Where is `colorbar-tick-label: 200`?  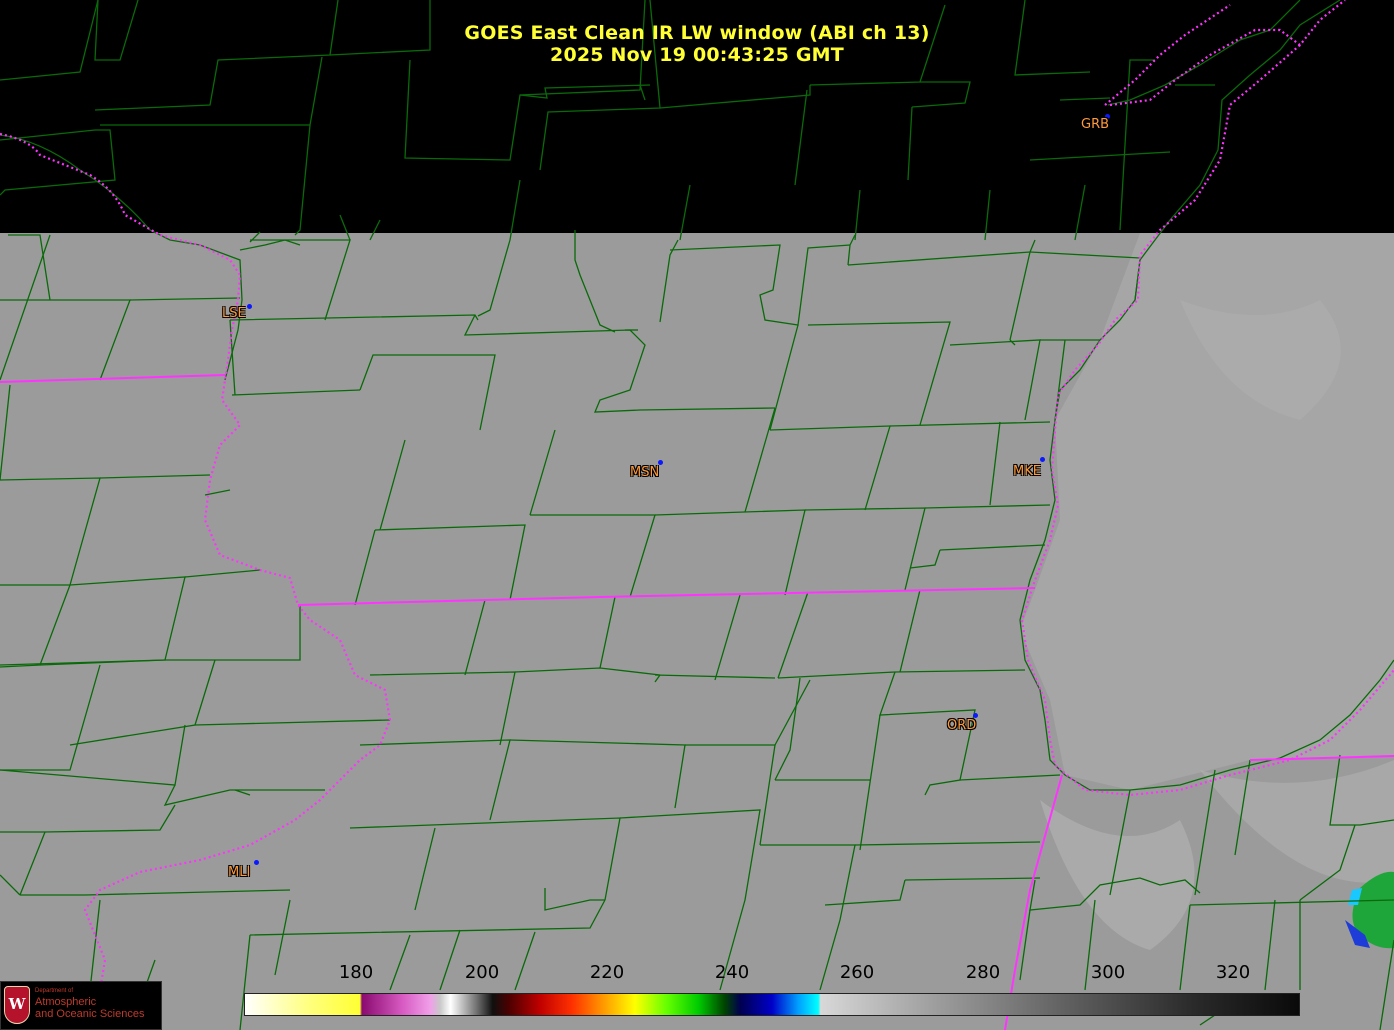
colorbar-tick-label: 200 is located at coordinates (482, 972).